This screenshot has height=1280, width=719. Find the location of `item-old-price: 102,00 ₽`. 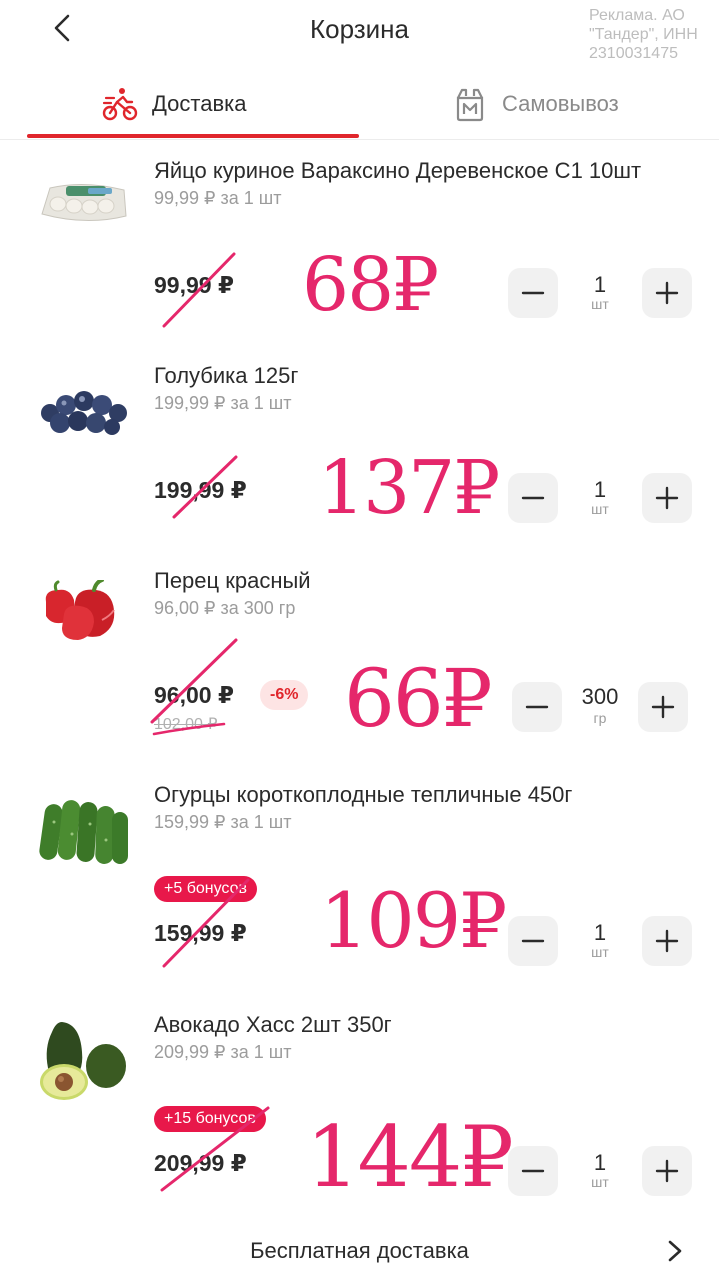

item-old-price: 102,00 ₽ is located at coordinates (186, 724).